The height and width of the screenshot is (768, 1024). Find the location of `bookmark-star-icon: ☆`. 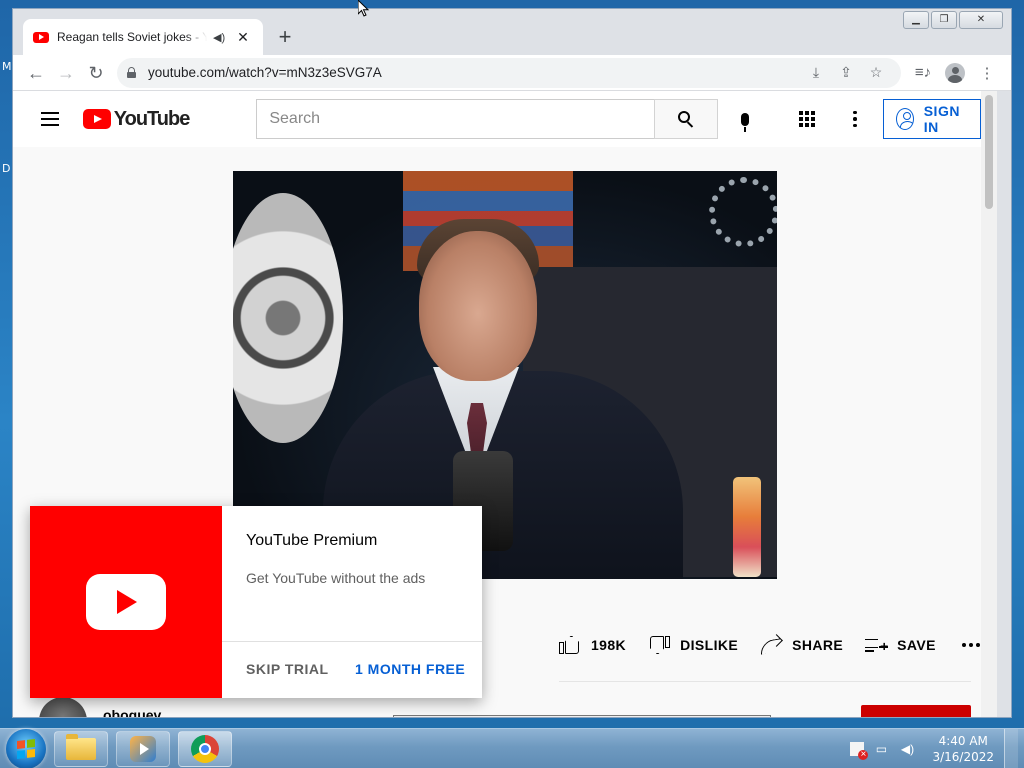

bookmark-star-icon: ☆ is located at coordinates (876, 72).